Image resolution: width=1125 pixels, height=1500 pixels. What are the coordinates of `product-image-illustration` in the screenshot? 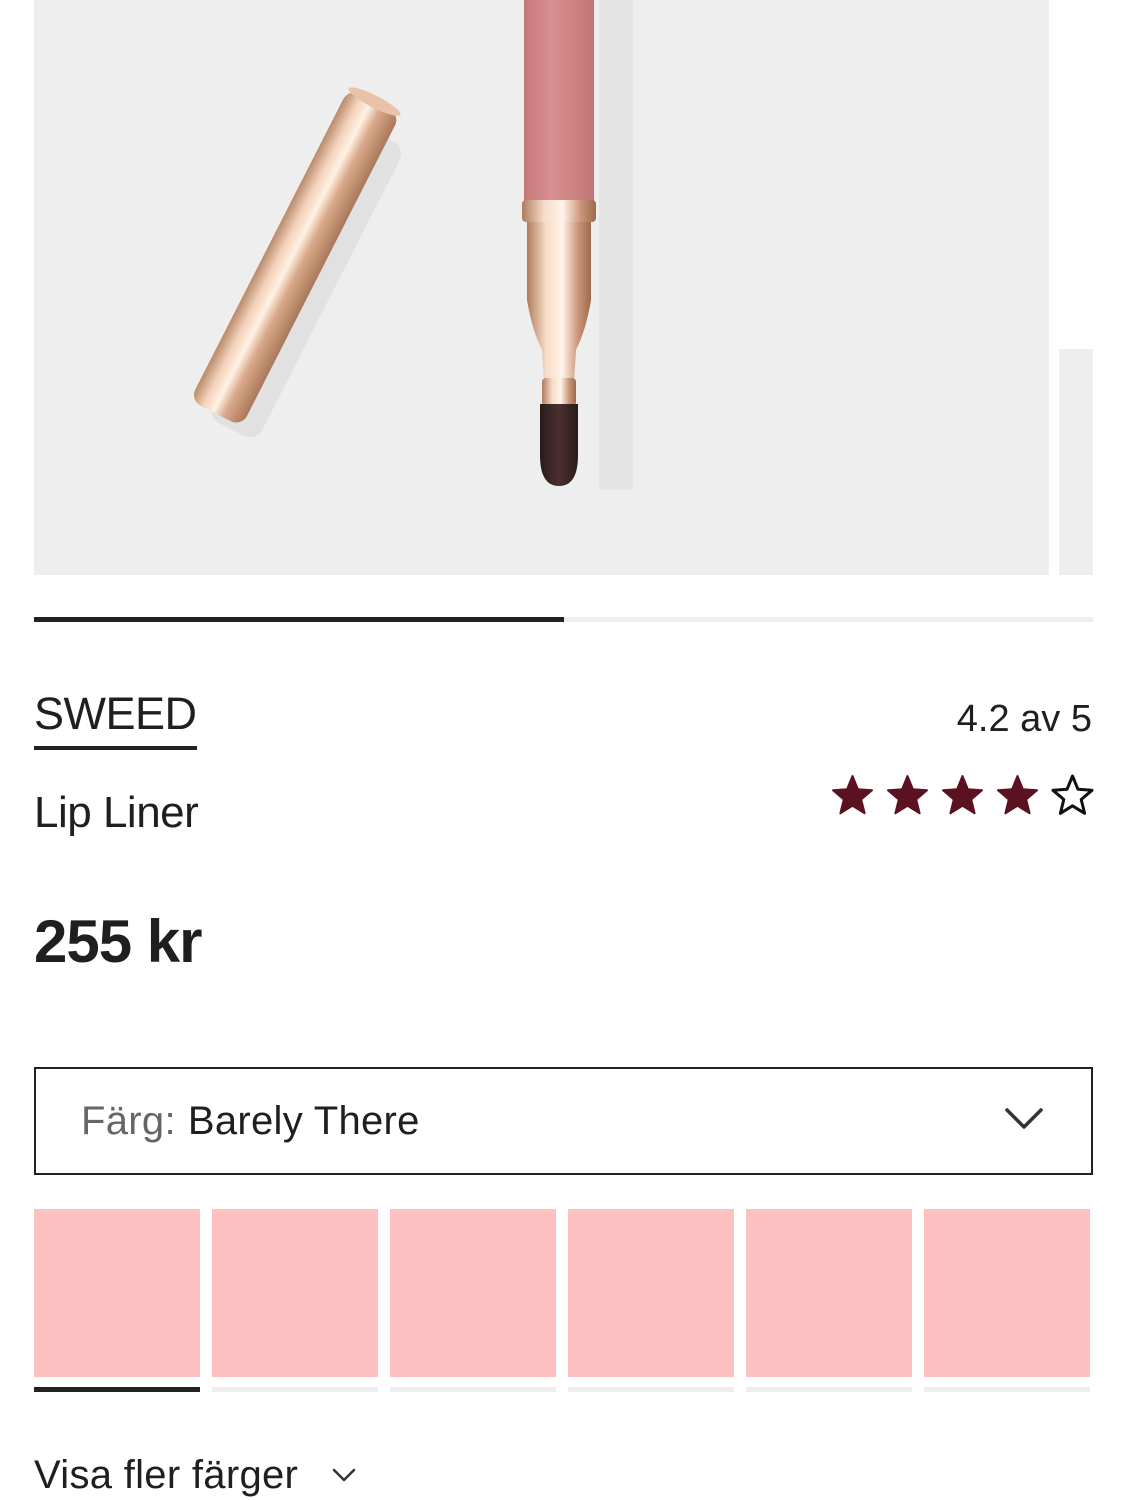 It's located at (413, 245).